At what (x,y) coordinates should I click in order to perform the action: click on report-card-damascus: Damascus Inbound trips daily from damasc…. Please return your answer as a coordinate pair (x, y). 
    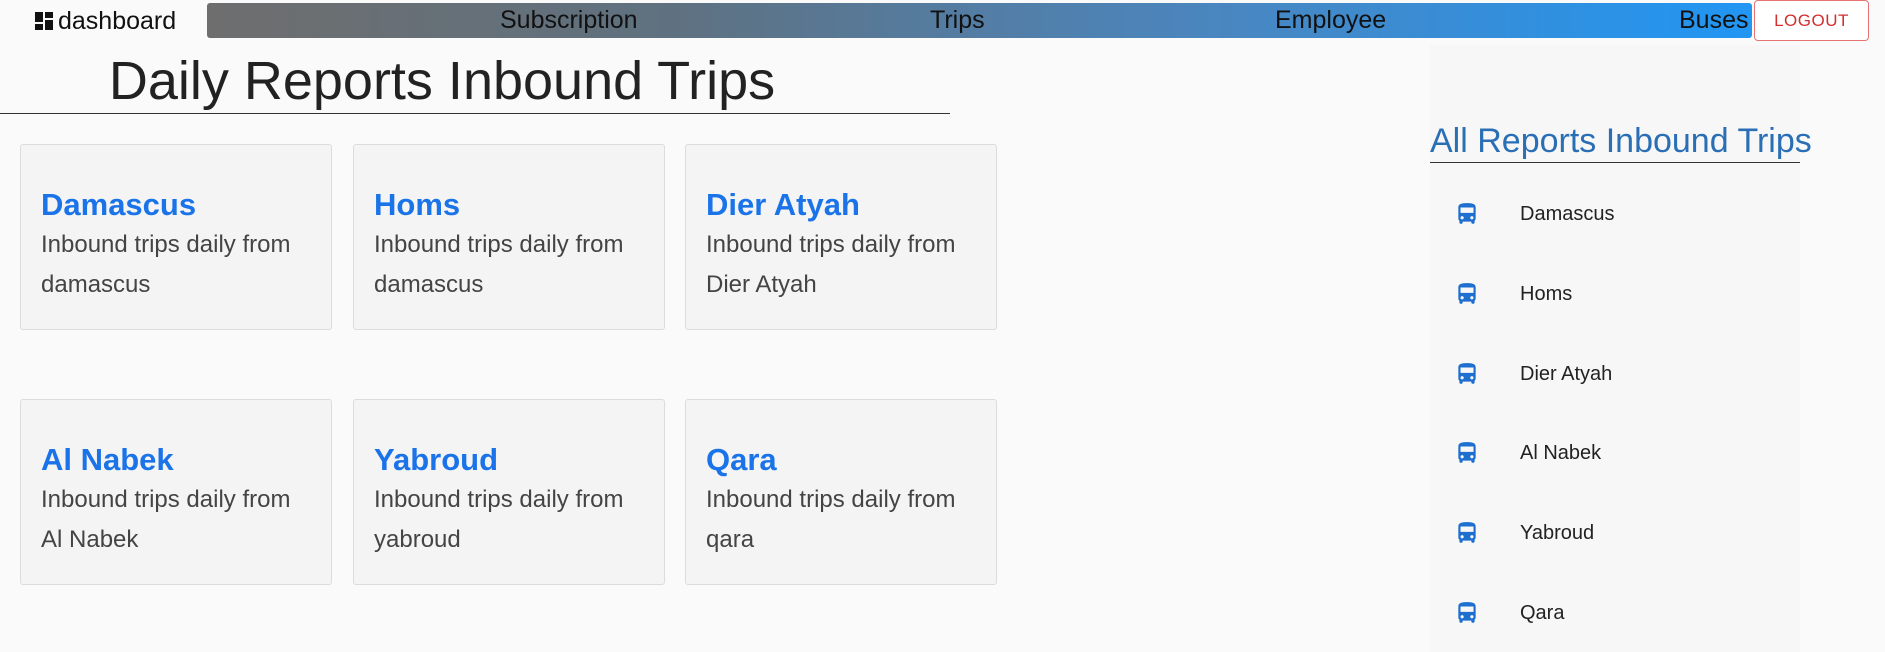
    Looking at the image, I should click on (176, 237).